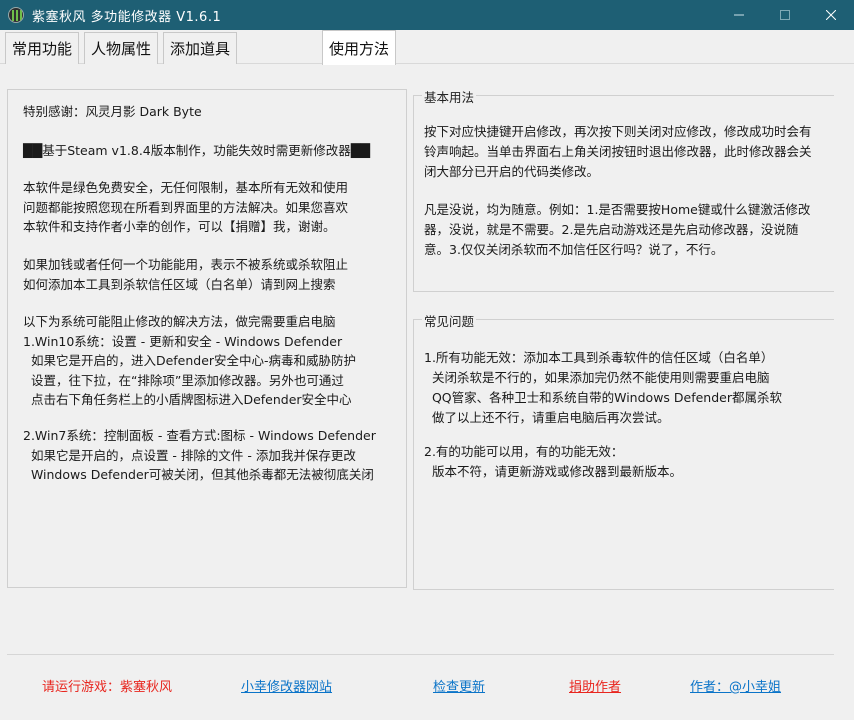  I want to click on title-bar: 紫塞秋风 多功能修改器 V1.6.1, so click(427, 15).